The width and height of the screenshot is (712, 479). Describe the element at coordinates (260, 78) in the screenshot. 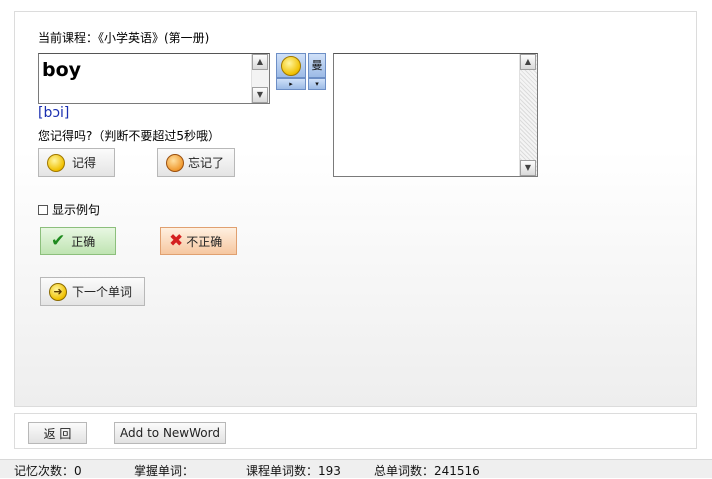

I see `word-scrollbar: ▲ ▼` at that location.